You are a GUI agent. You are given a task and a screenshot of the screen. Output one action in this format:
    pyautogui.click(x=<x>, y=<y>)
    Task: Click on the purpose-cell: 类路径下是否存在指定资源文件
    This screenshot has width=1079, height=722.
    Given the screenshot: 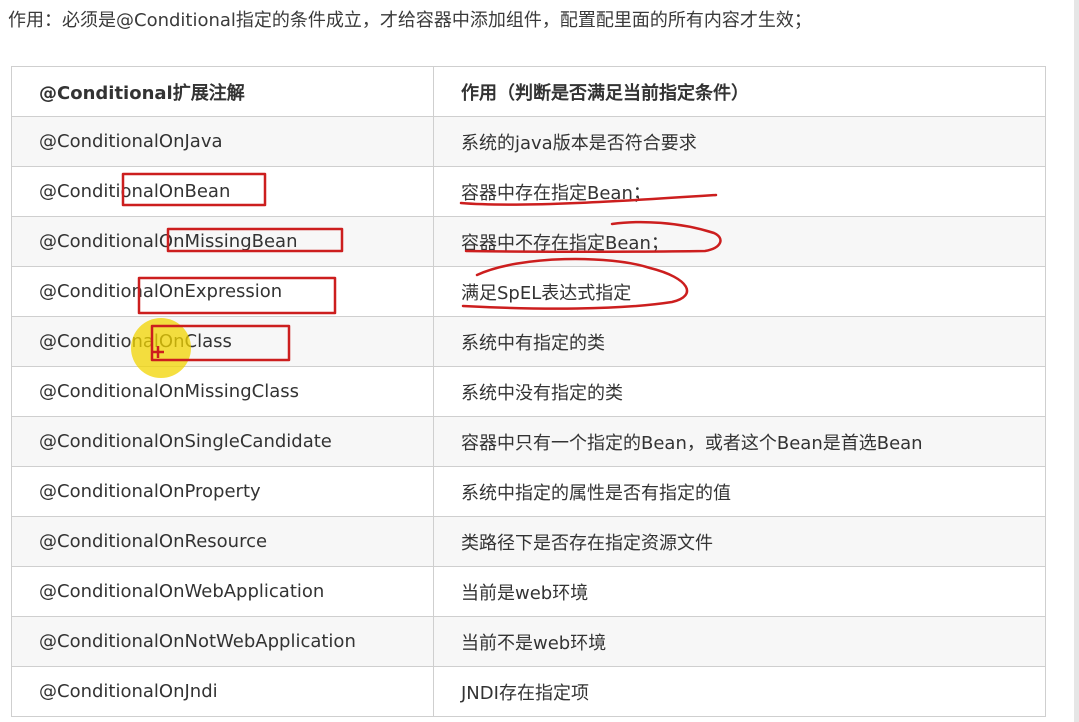 What is the action you would take?
    pyautogui.click(x=739, y=541)
    